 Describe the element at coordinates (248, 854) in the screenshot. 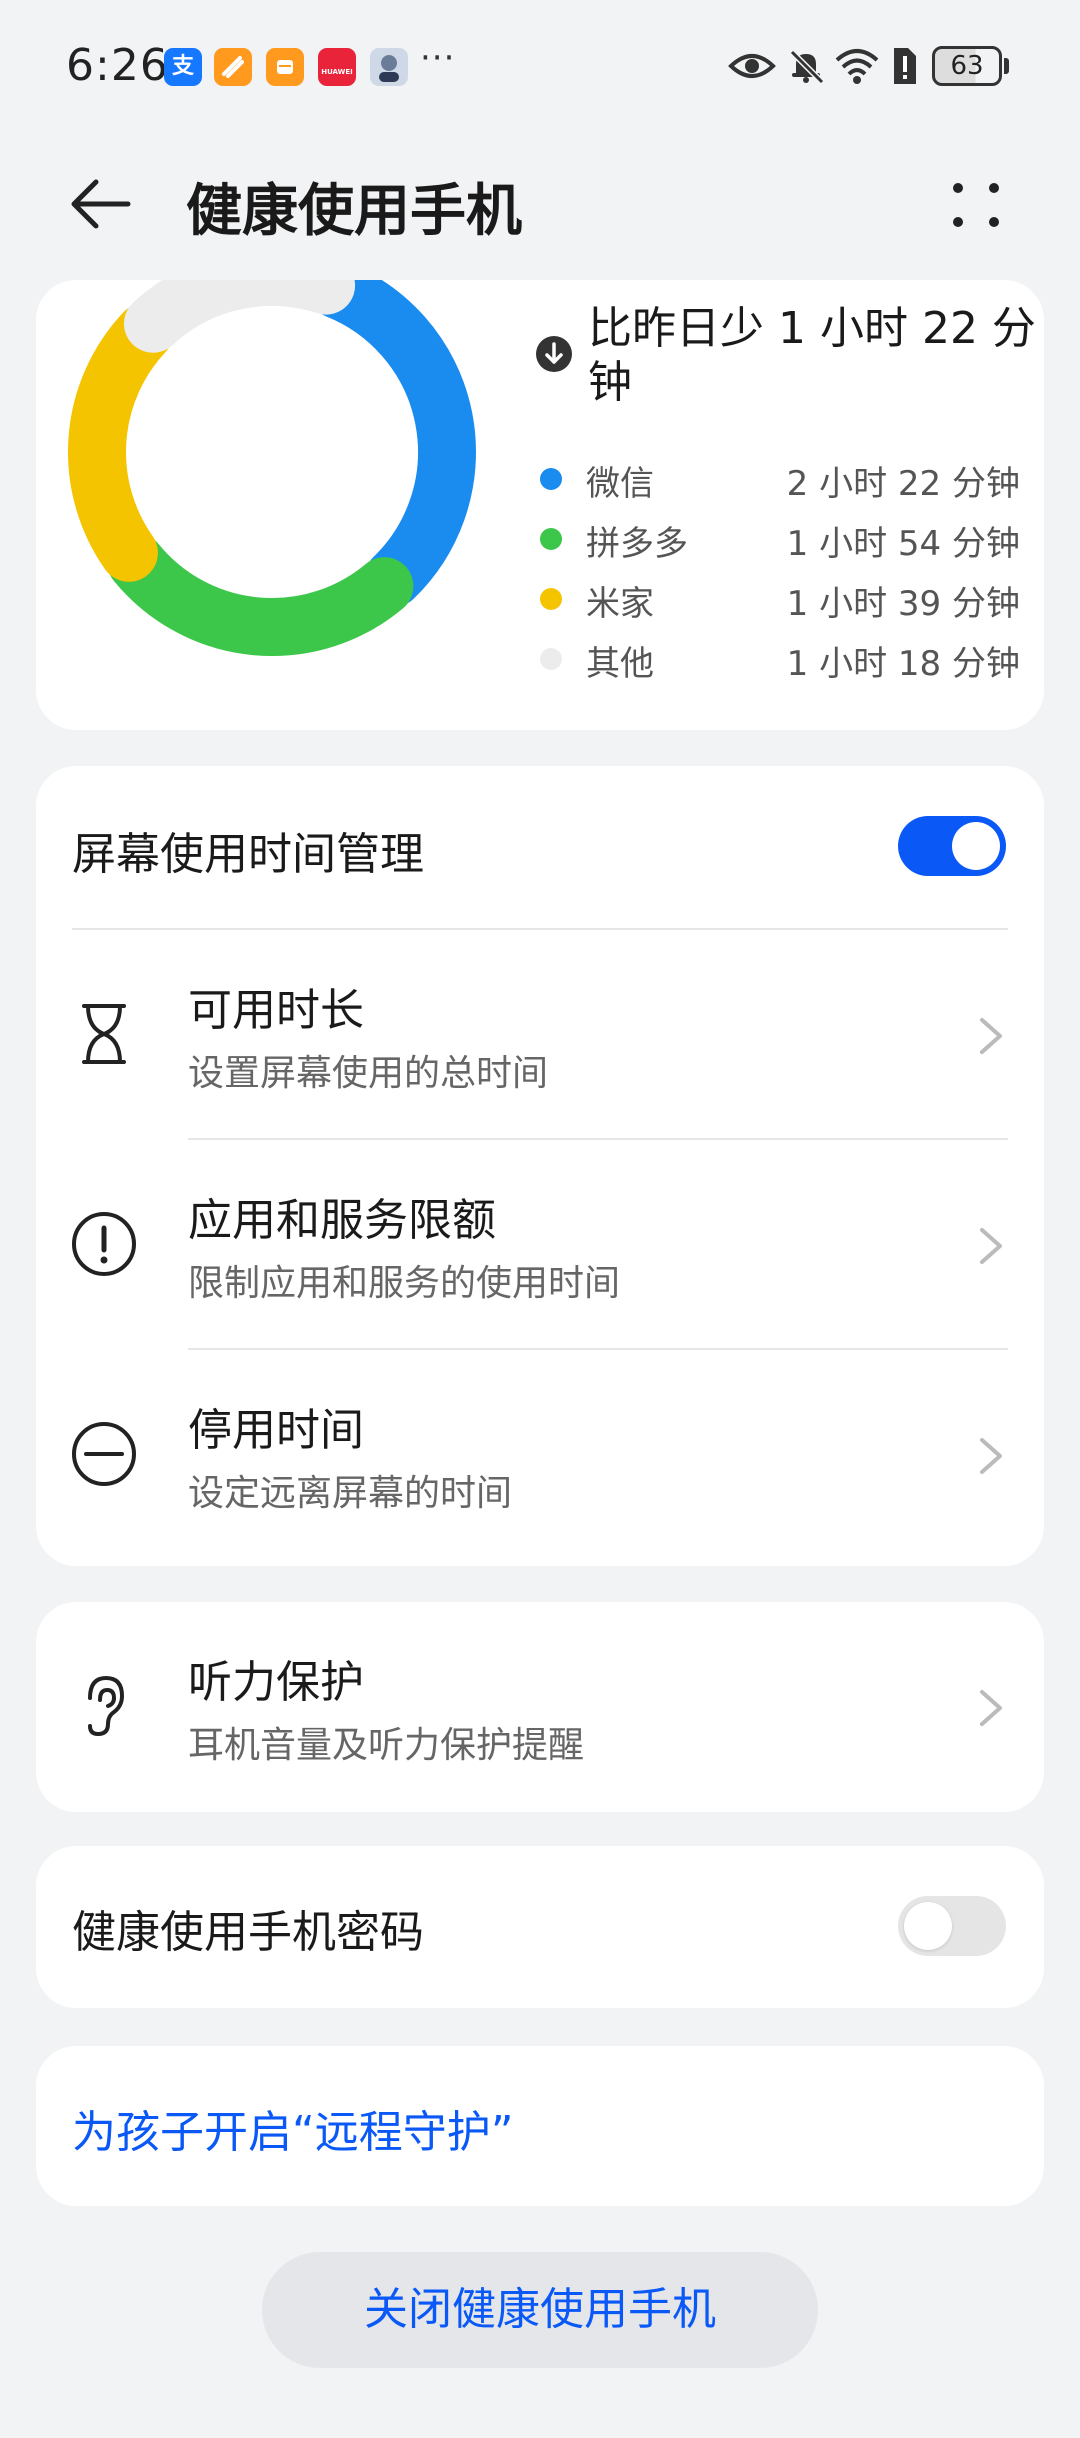

I see `screen-time-label: 屏幕使用时间管理` at that location.